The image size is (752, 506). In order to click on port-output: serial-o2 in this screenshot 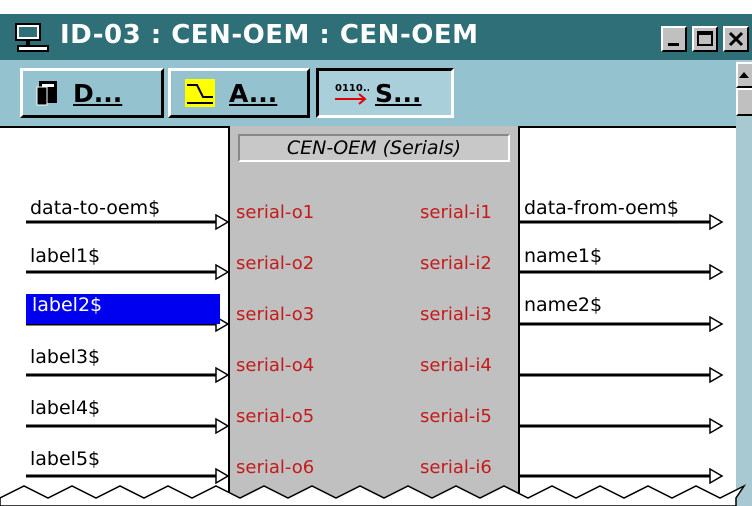, I will do `click(275, 263)`.